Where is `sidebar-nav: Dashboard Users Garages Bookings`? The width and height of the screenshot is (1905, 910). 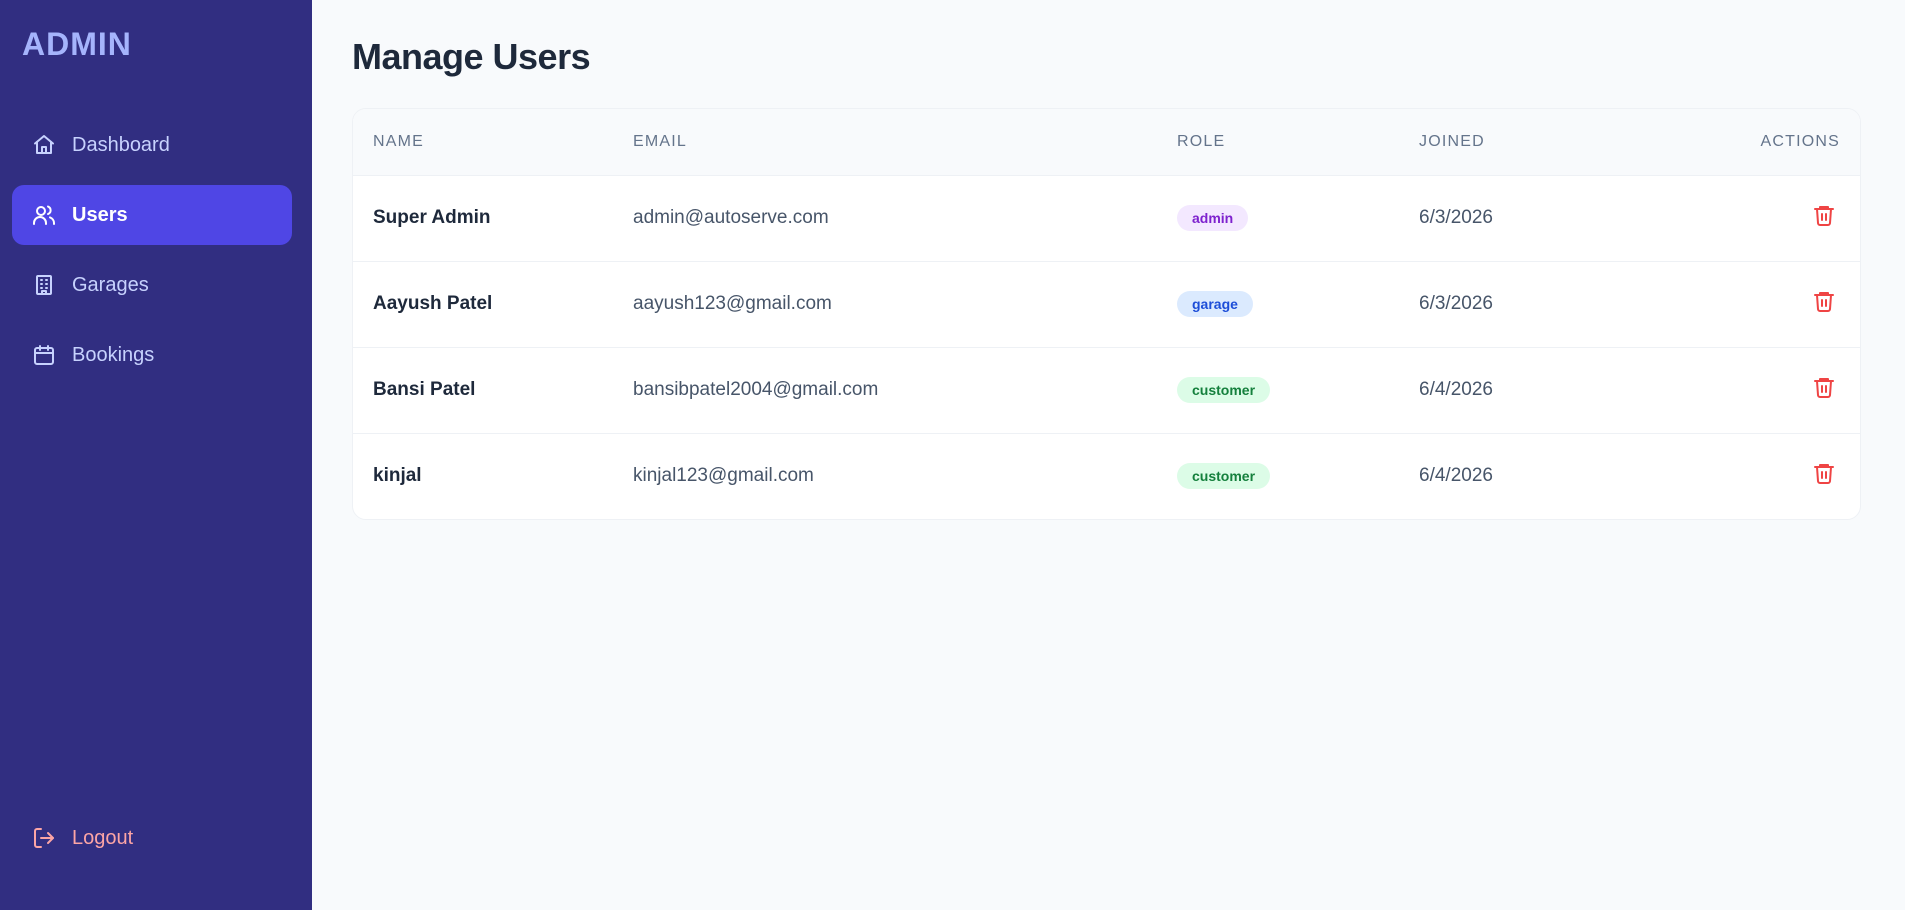 sidebar-nav: Dashboard Users Garages Bookings is located at coordinates (152, 255).